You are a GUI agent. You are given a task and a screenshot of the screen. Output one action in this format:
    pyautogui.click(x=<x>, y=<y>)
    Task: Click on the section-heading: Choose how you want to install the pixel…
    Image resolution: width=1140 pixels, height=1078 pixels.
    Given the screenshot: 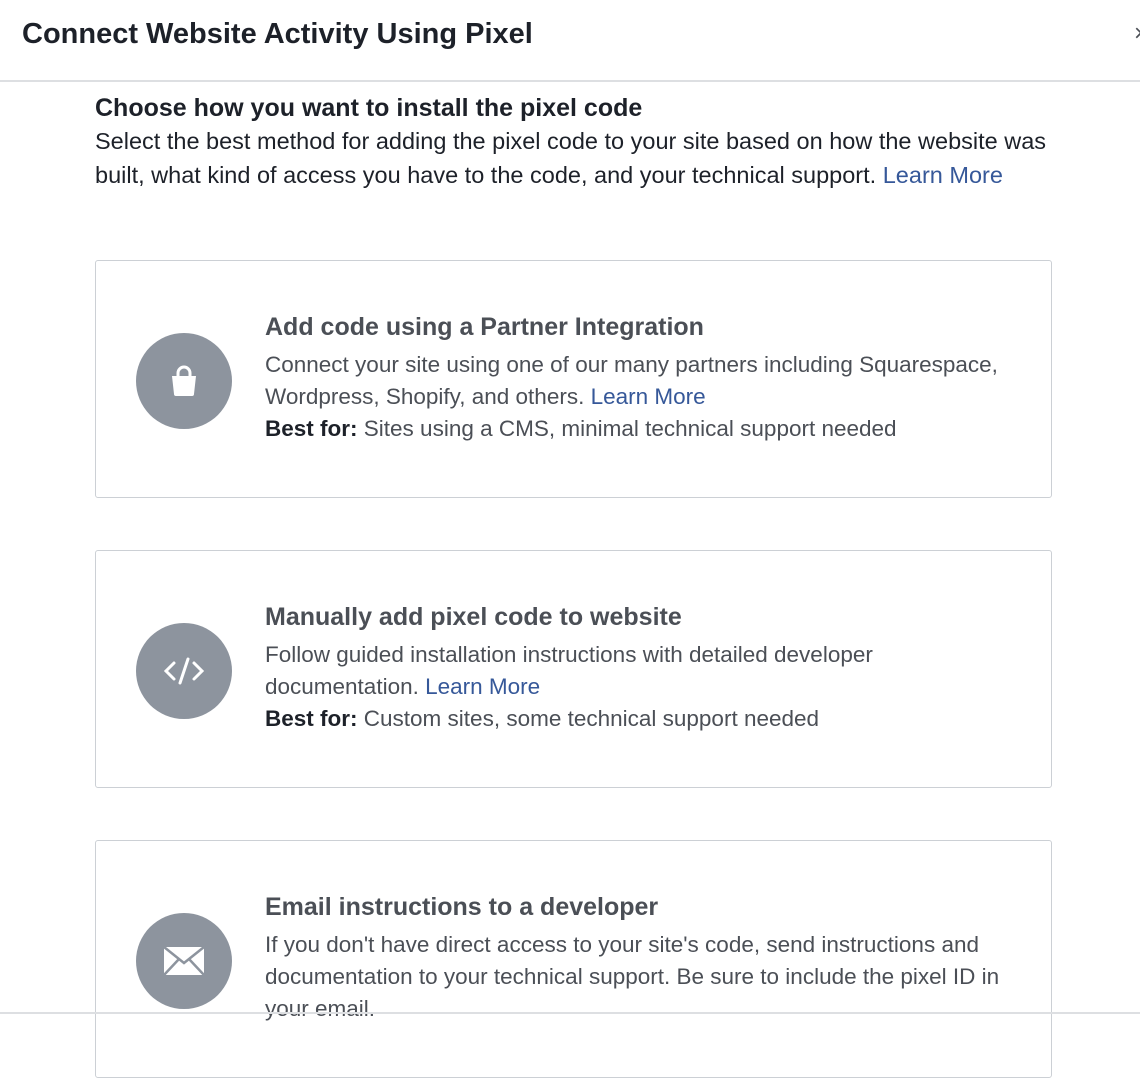 What is the action you would take?
    pyautogui.click(x=369, y=108)
    